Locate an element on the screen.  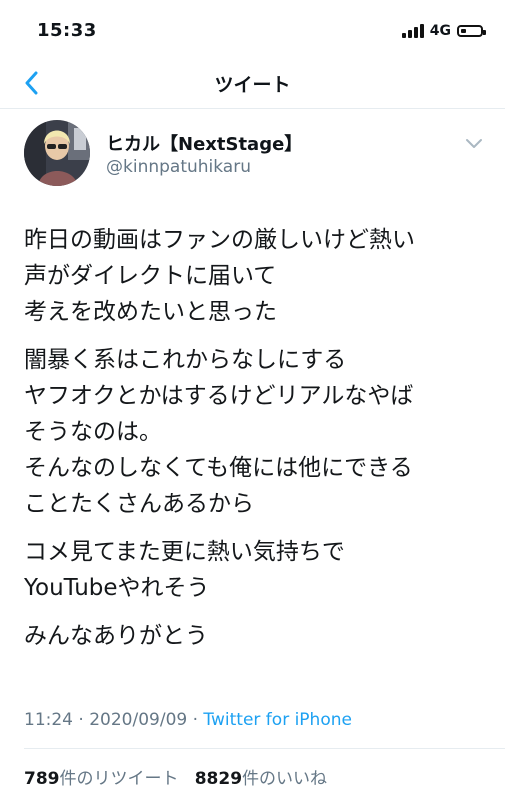
tweet-source-link: Twitter for iPhone is located at coordinates (277, 720).